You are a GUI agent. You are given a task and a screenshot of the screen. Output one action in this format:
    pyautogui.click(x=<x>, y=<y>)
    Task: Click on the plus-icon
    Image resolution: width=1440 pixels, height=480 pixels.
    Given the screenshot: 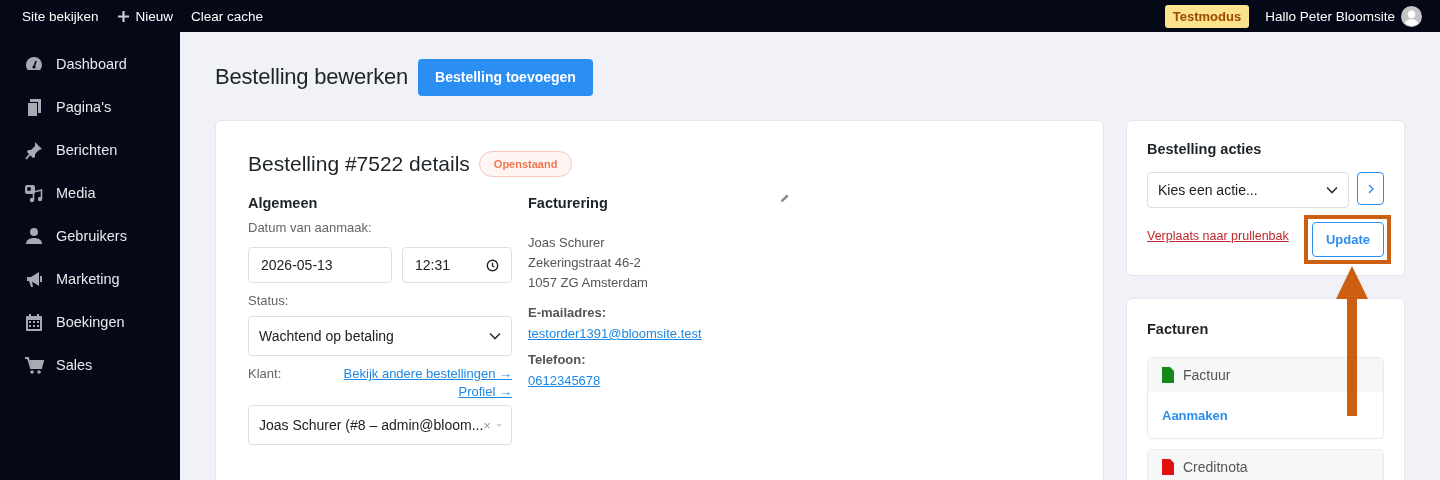 What is the action you would take?
    pyautogui.click(x=123, y=16)
    